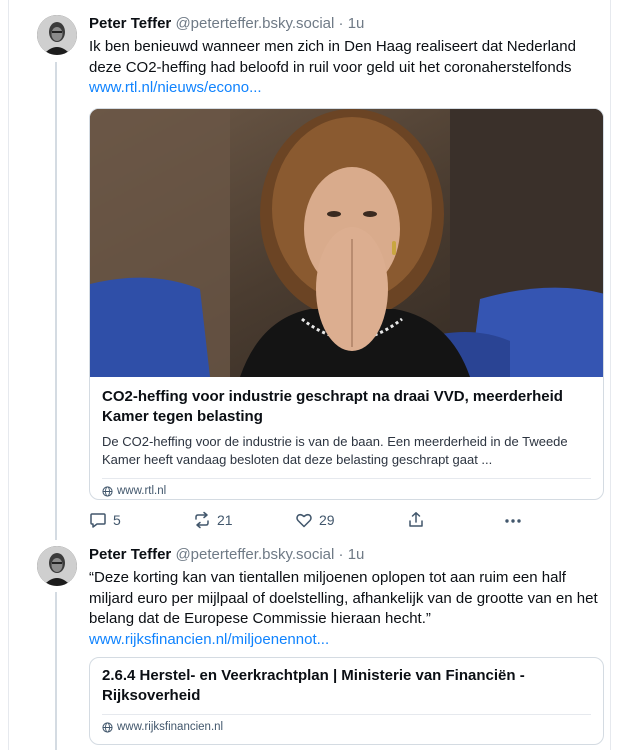 The width and height of the screenshot is (632, 750). I want to click on card-domain: www.rtl.nl, so click(142, 491).